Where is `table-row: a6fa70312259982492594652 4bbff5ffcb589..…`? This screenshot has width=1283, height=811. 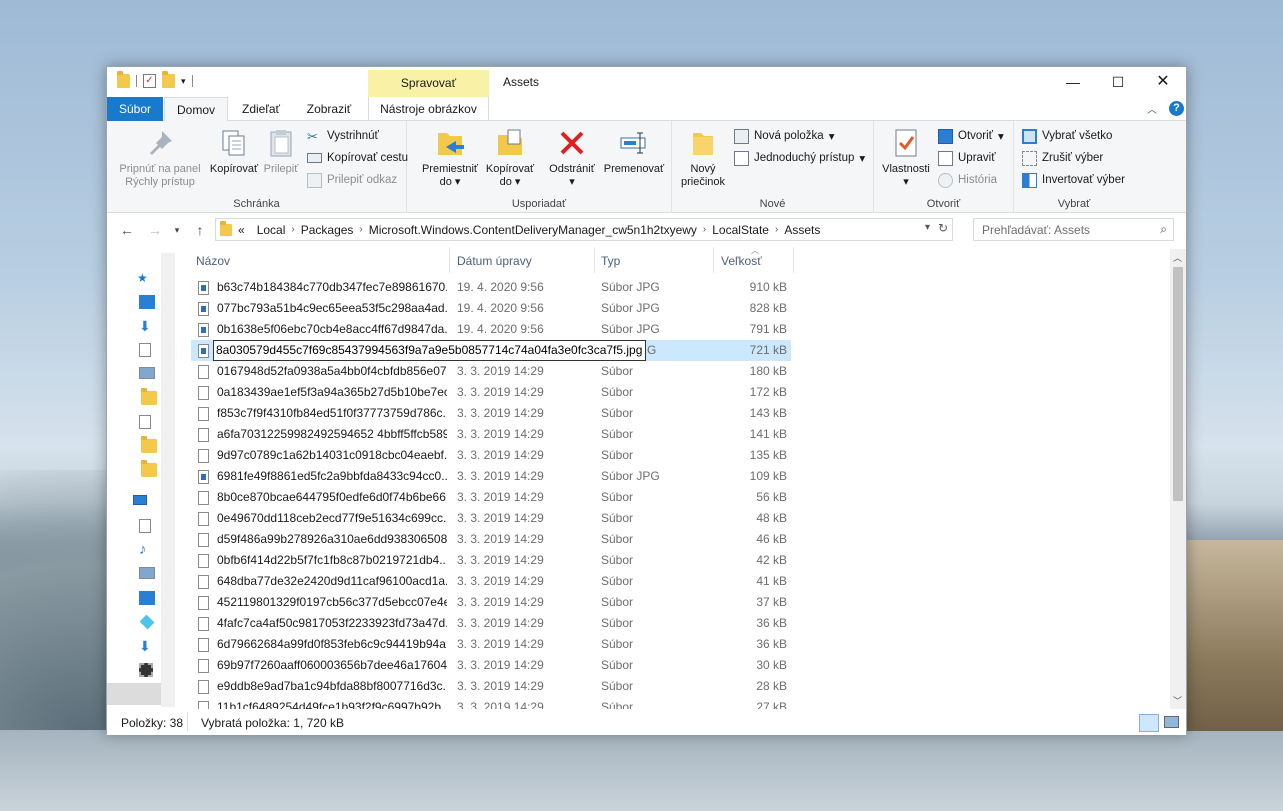 table-row: a6fa70312259982492594652 4bbff5ffcb589..… is located at coordinates (491, 434).